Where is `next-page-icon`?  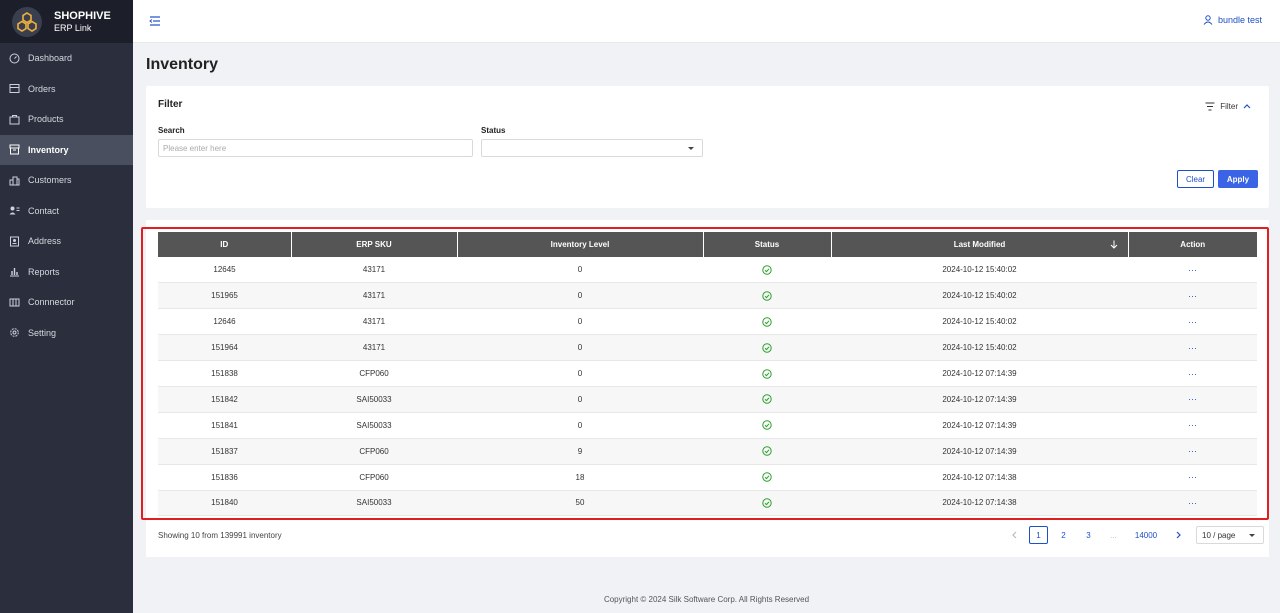 next-page-icon is located at coordinates (1178, 535).